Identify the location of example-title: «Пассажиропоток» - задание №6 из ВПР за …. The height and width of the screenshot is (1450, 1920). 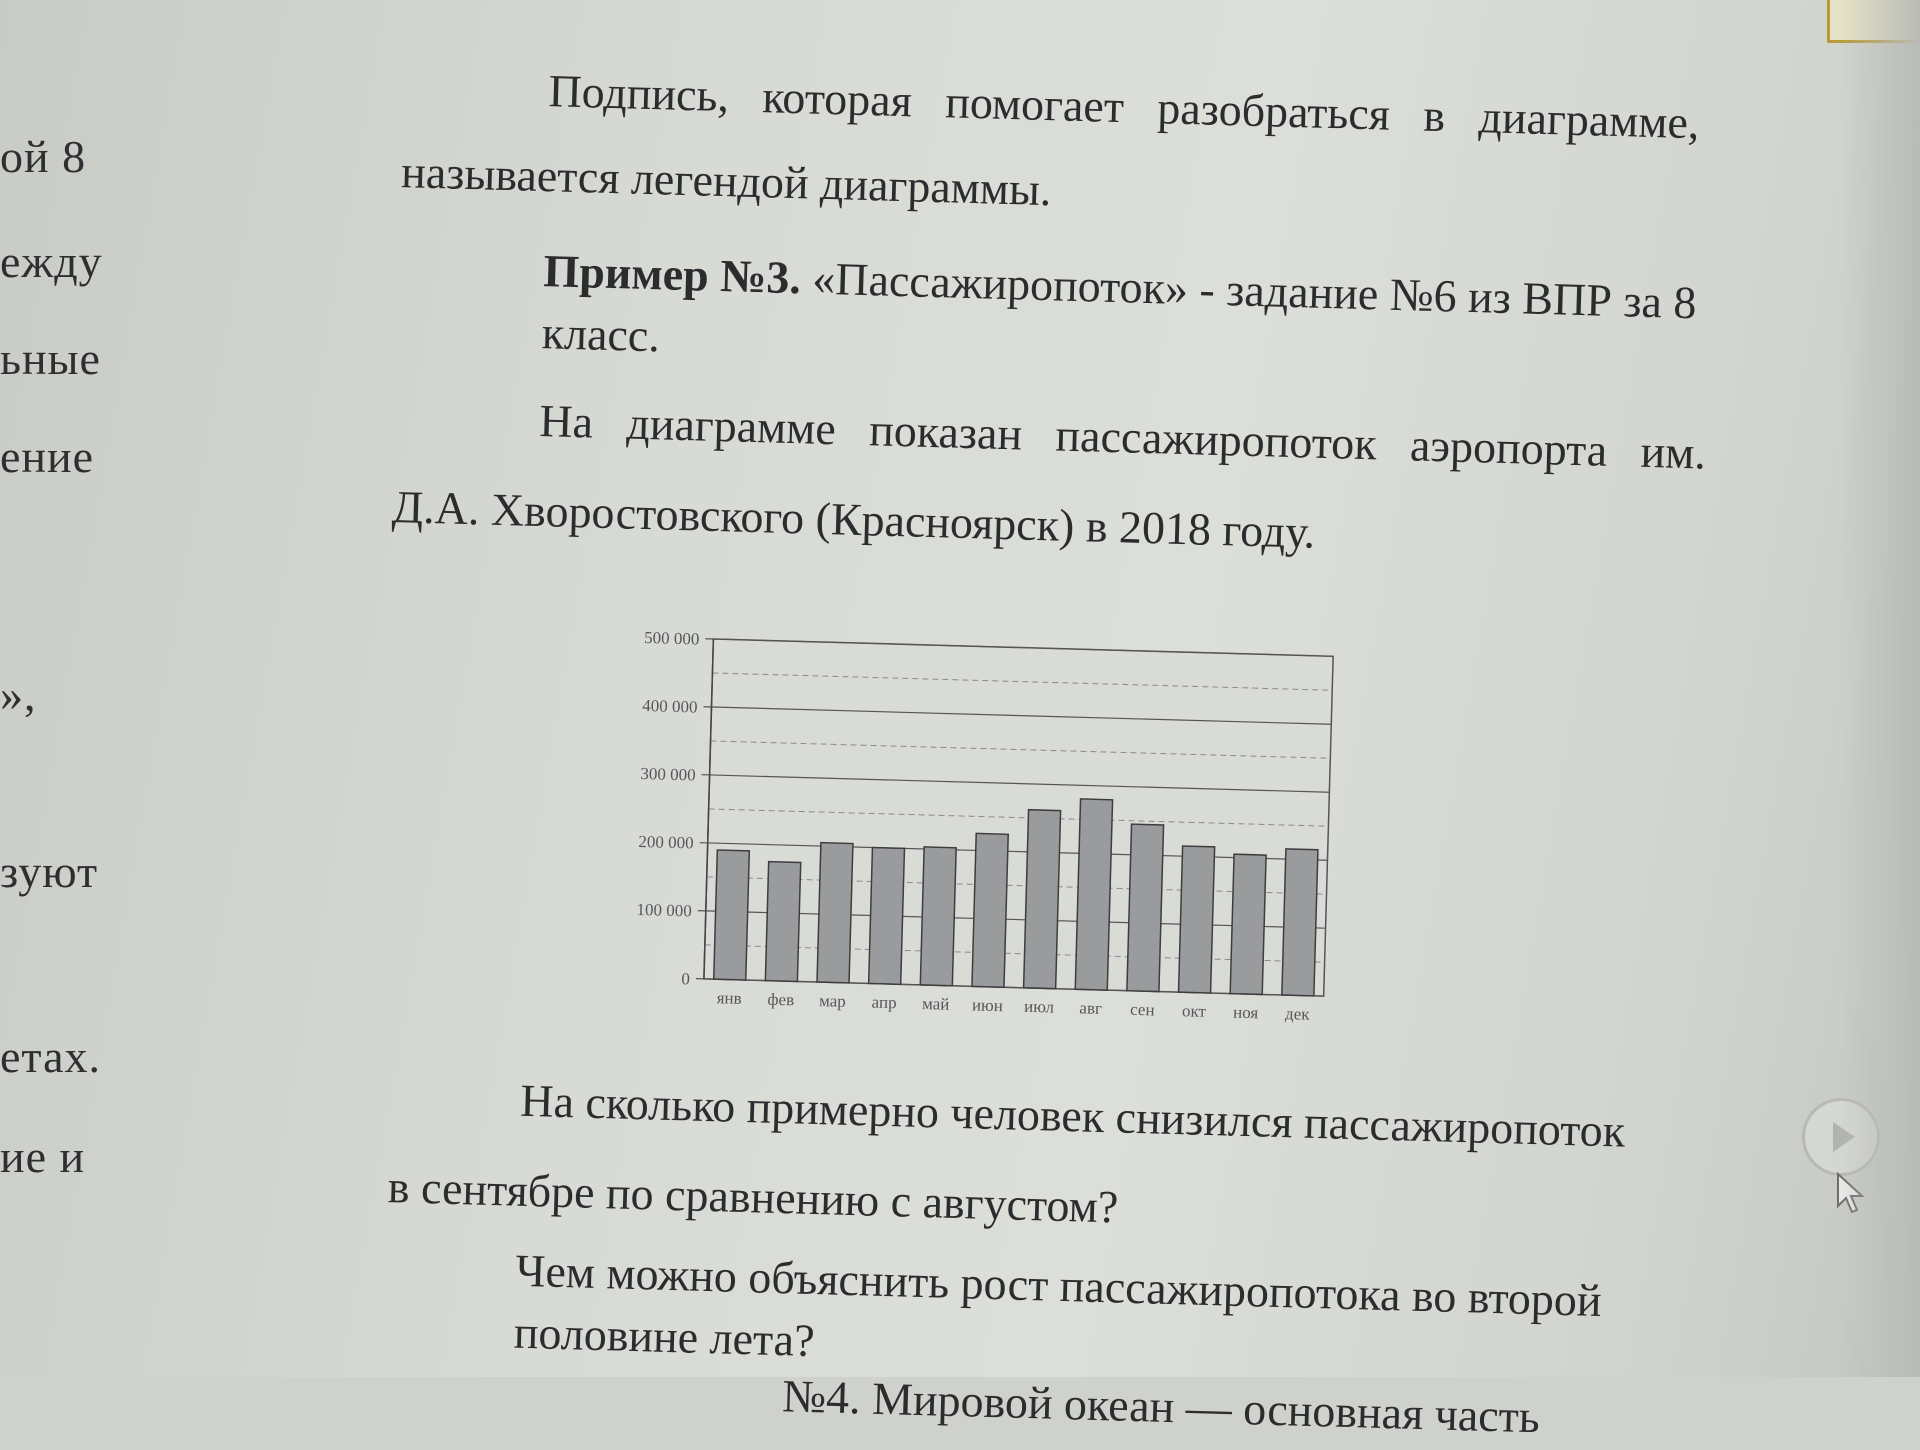
(1249, 290).